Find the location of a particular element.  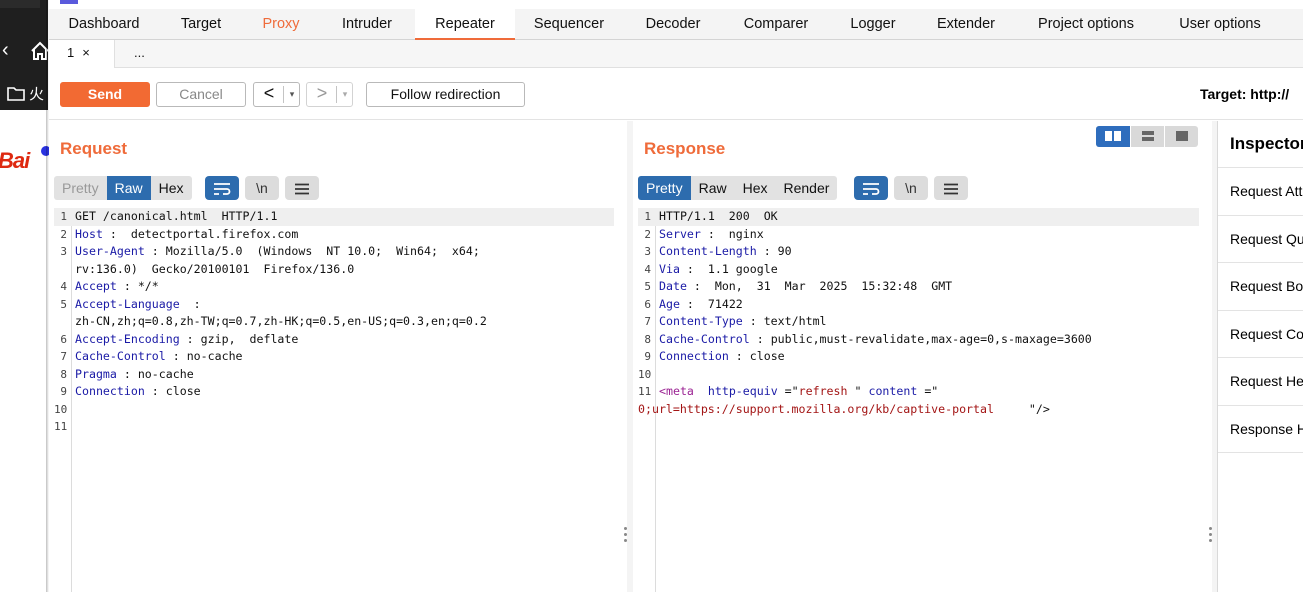

previous-request-button: < ▾ is located at coordinates (276, 94).